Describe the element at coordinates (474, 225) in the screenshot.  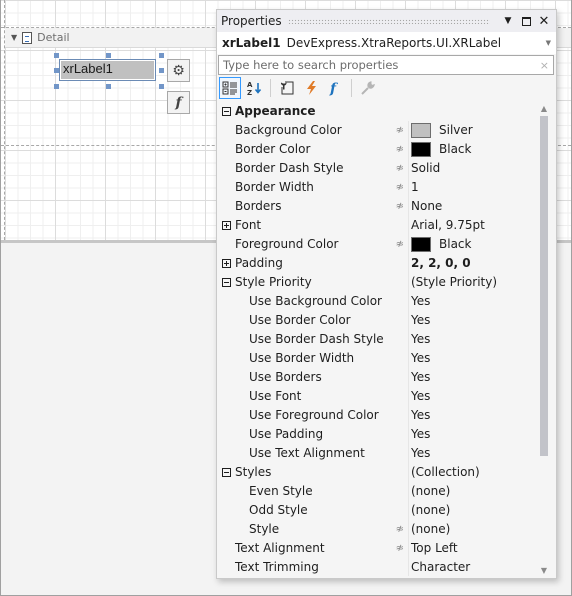
I see `property-value: Arial, 9.75pt` at that location.